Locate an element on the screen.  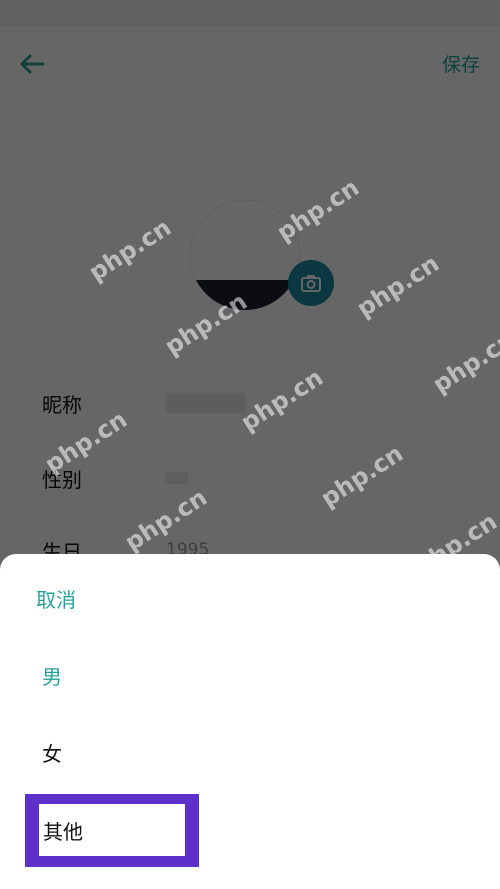
gender-option-other-label: 其他 is located at coordinates (63, 832).